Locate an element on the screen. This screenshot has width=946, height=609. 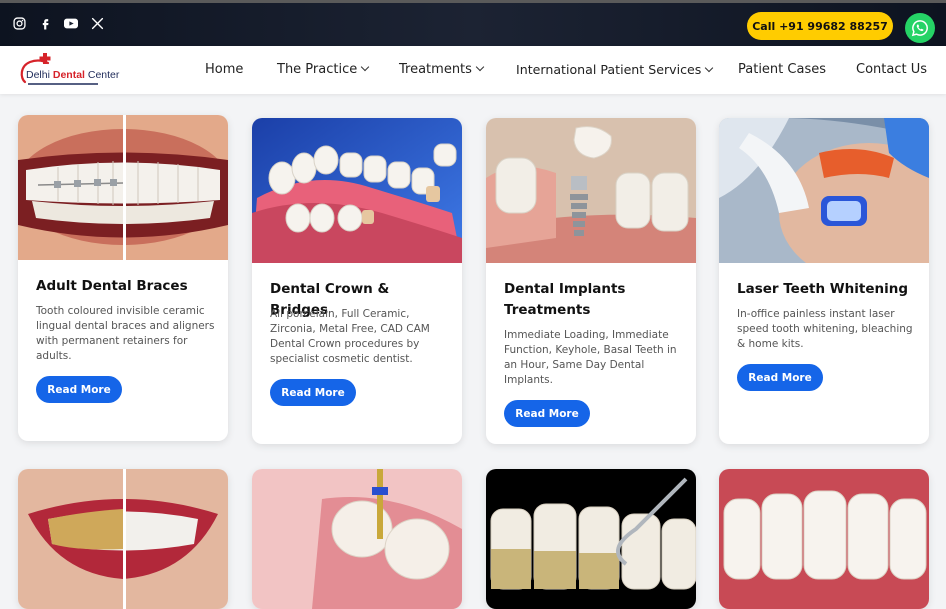
nav-item-label: Home is located at coordinates (224, 69).